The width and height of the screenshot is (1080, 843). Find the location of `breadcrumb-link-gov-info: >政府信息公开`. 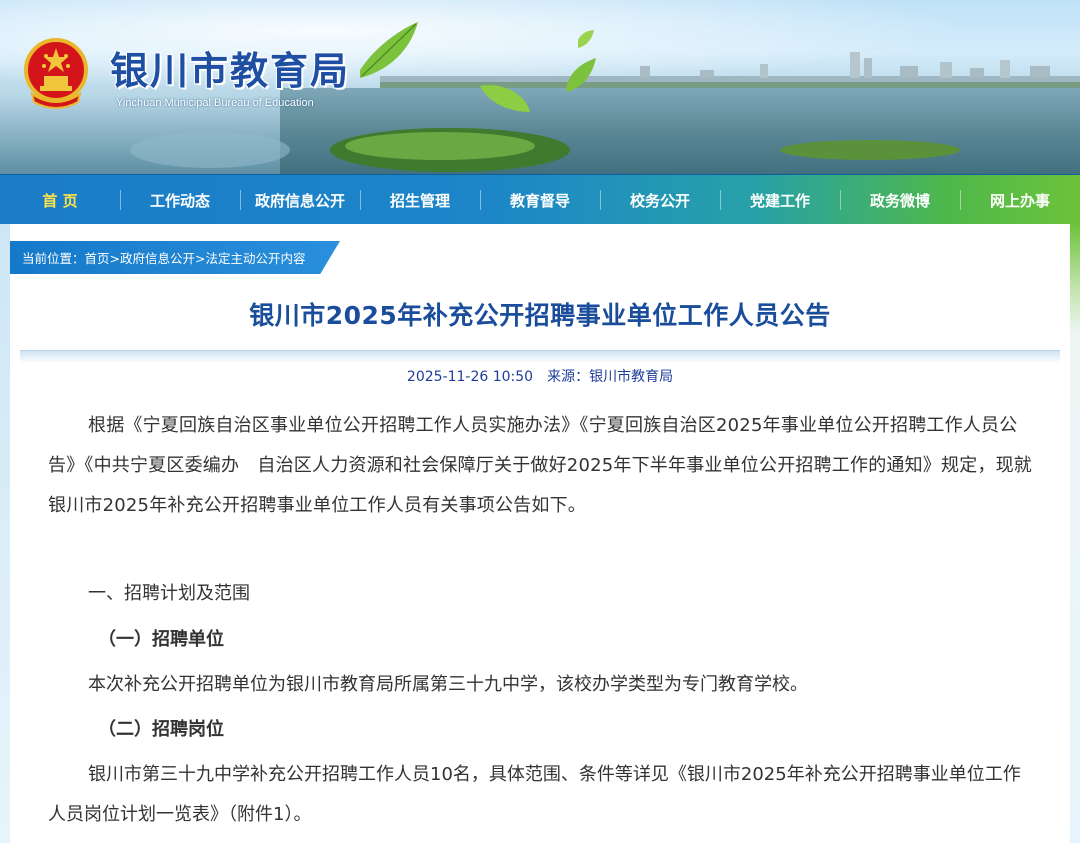

breadcrumb-link-gov-info: >政府信息公开 is located at coordinates (152, 257).